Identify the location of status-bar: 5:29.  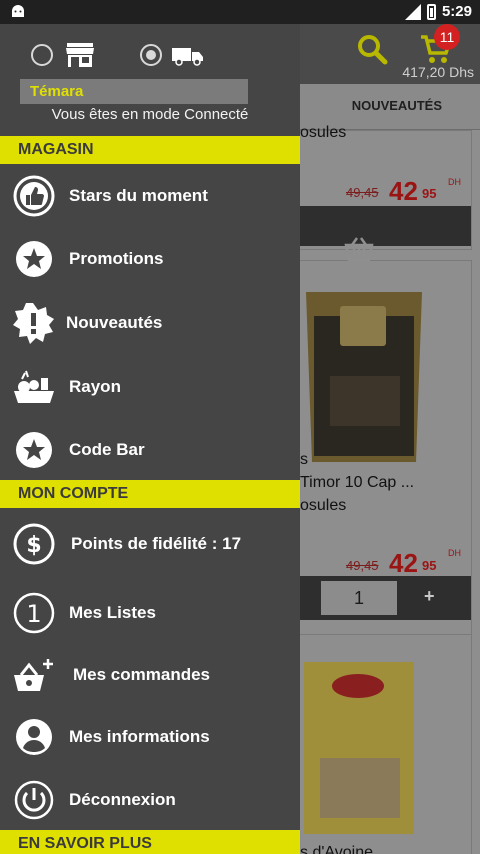
(240, 12).